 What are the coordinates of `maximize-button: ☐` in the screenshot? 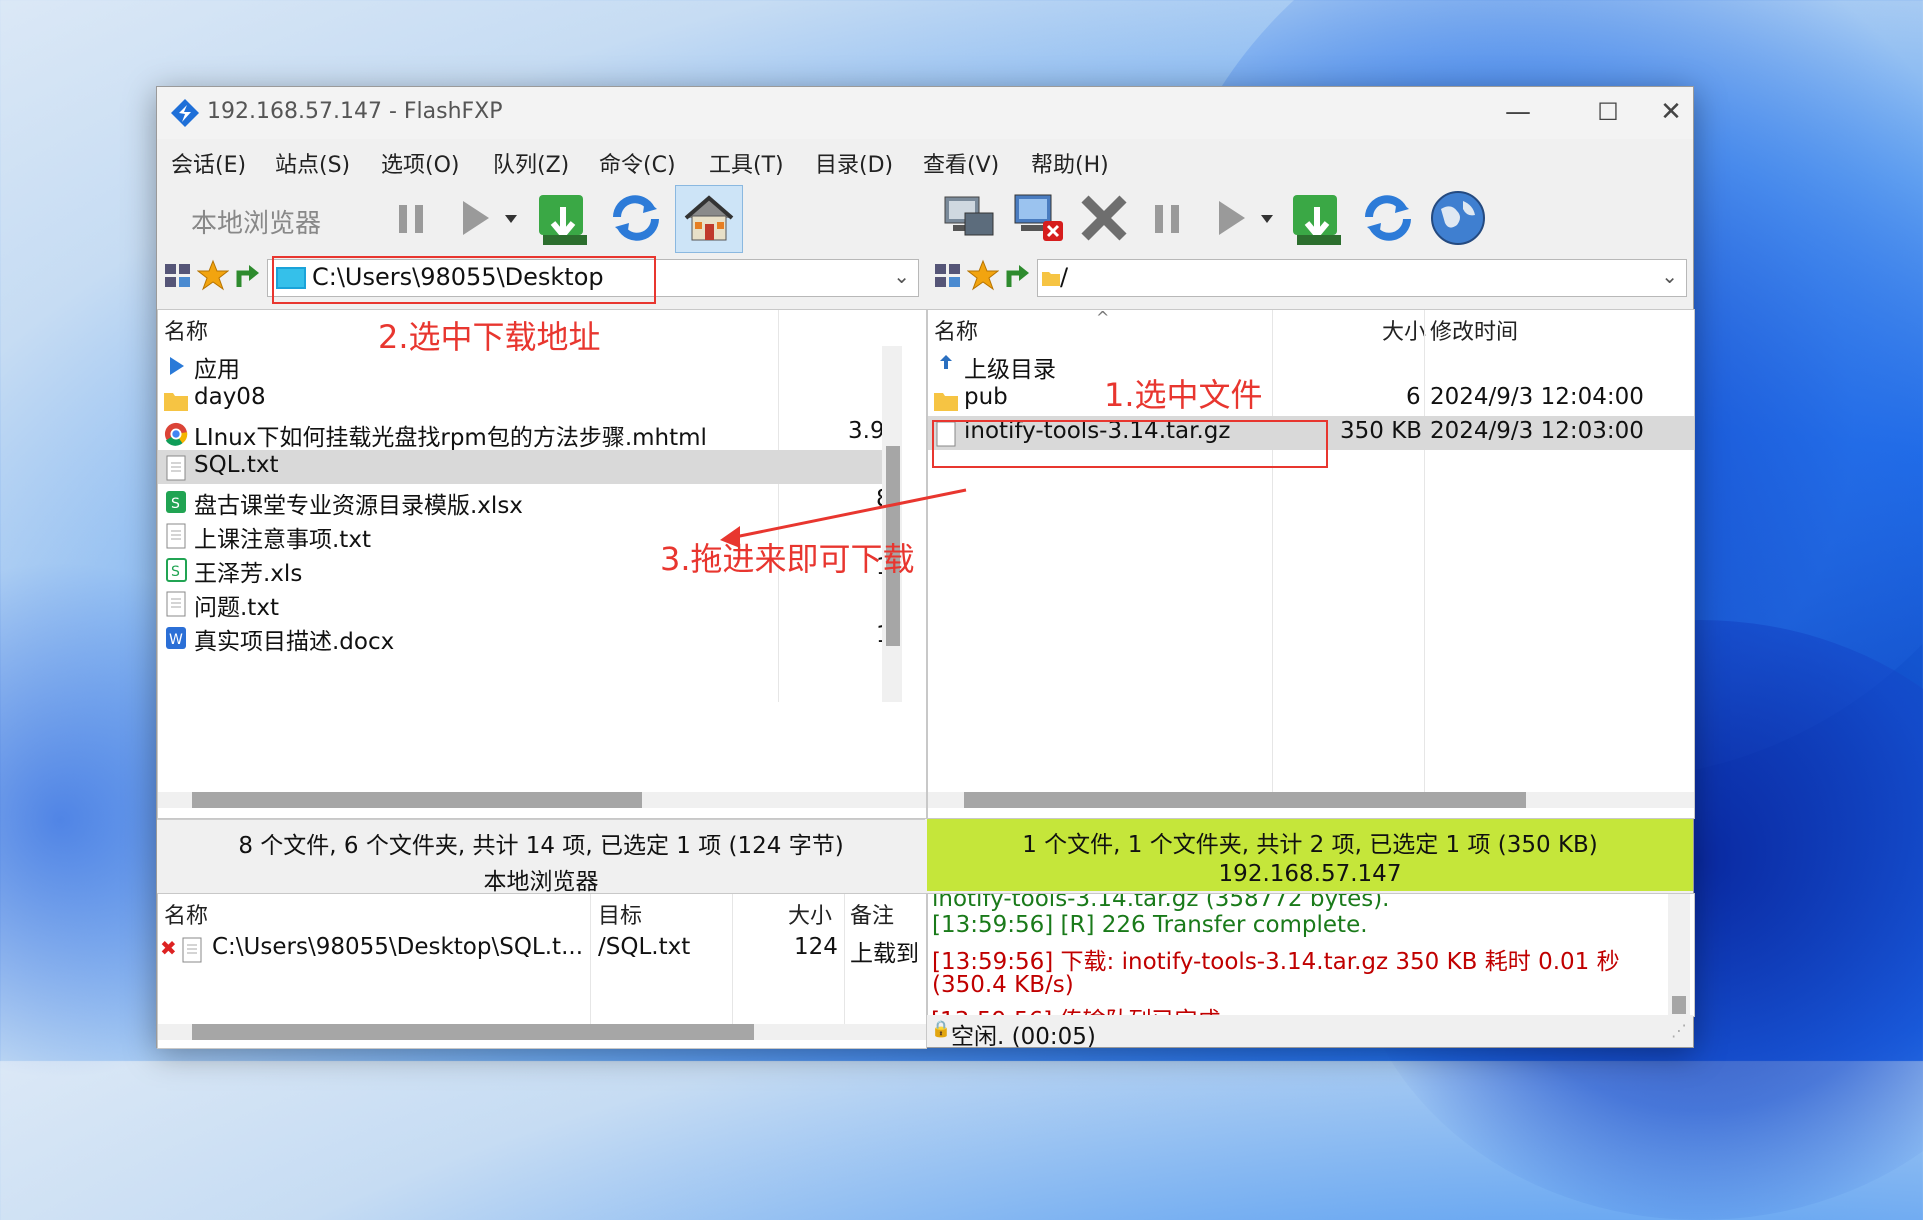 It's located at (1608, 113).